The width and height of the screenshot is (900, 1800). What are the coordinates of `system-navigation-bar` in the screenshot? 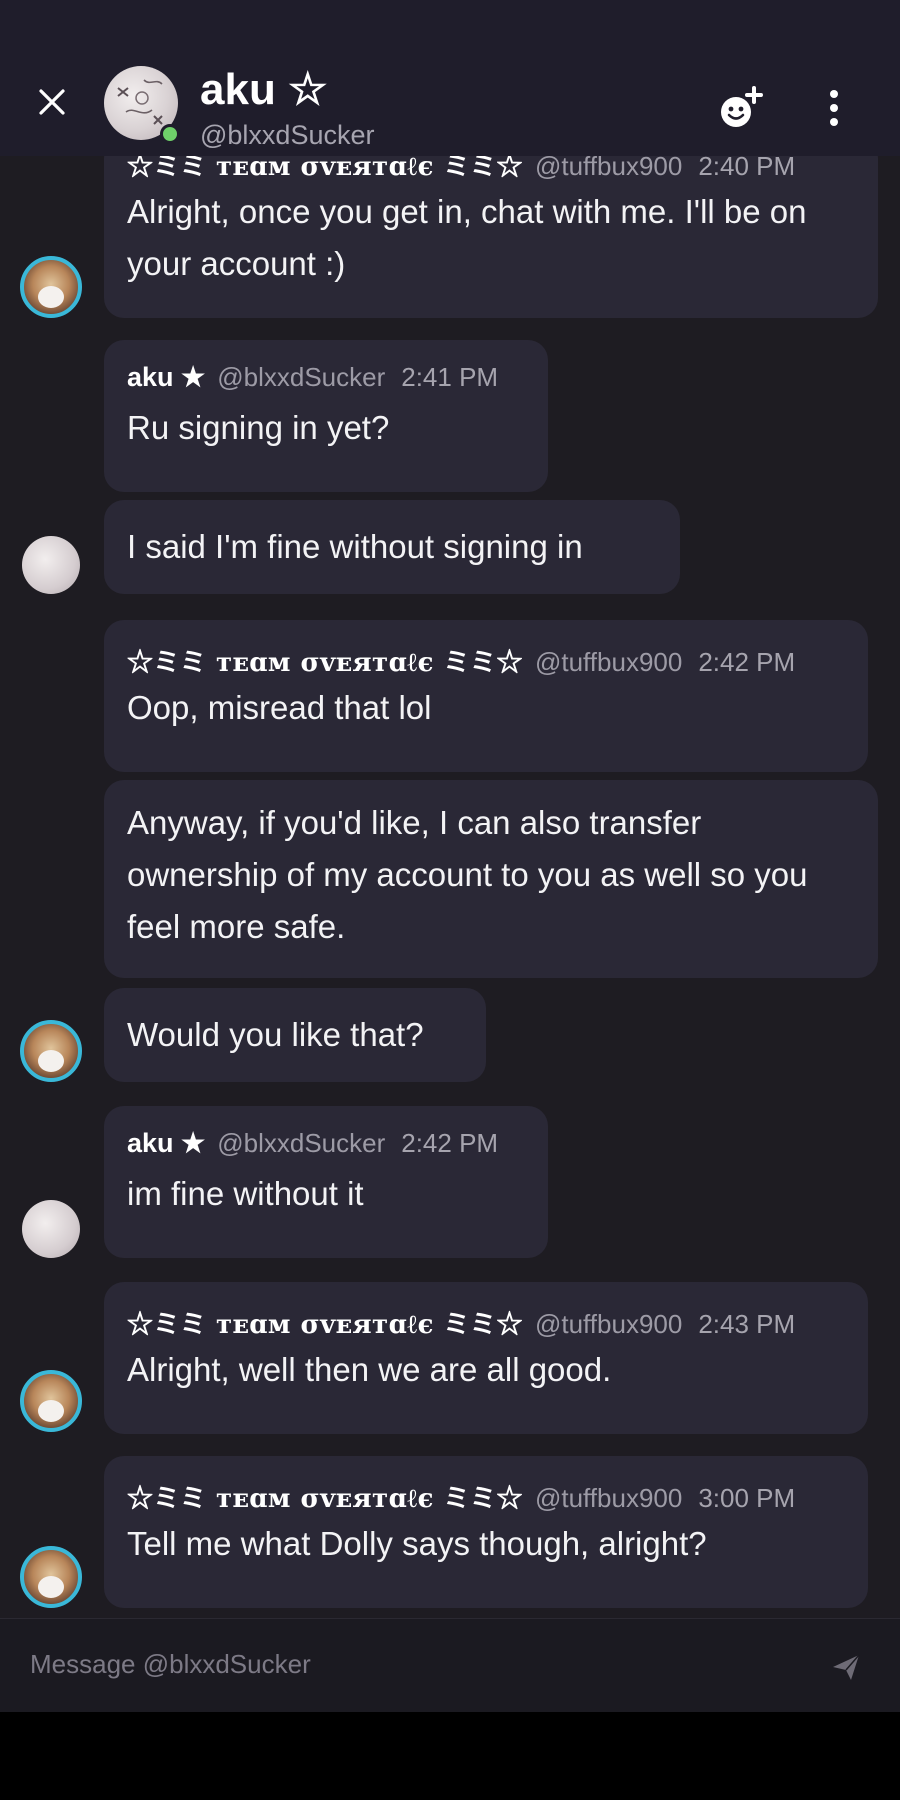 It's located at (450, 1756).